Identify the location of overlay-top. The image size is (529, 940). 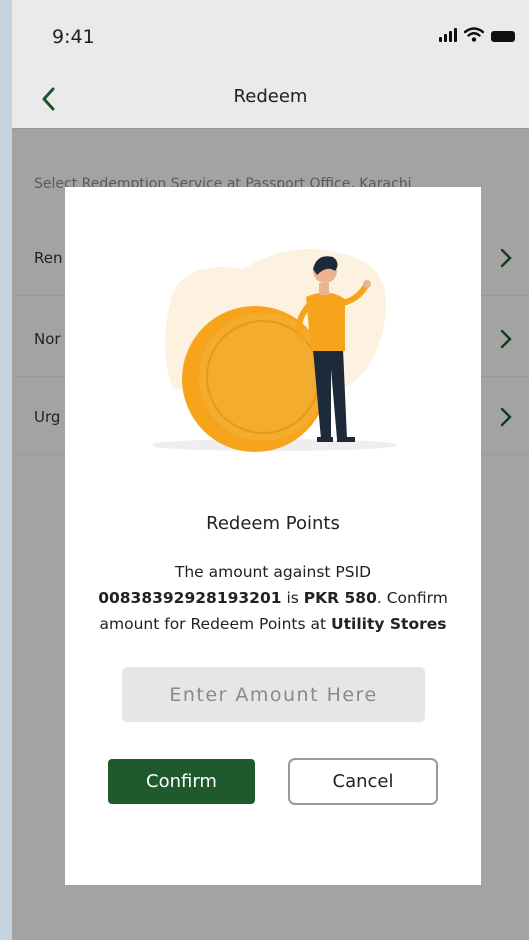
(270, 64).